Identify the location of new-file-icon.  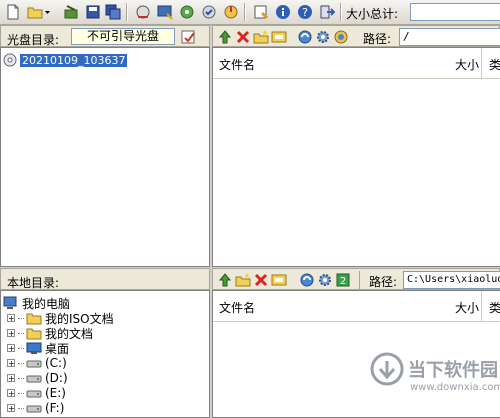
(13, 12).